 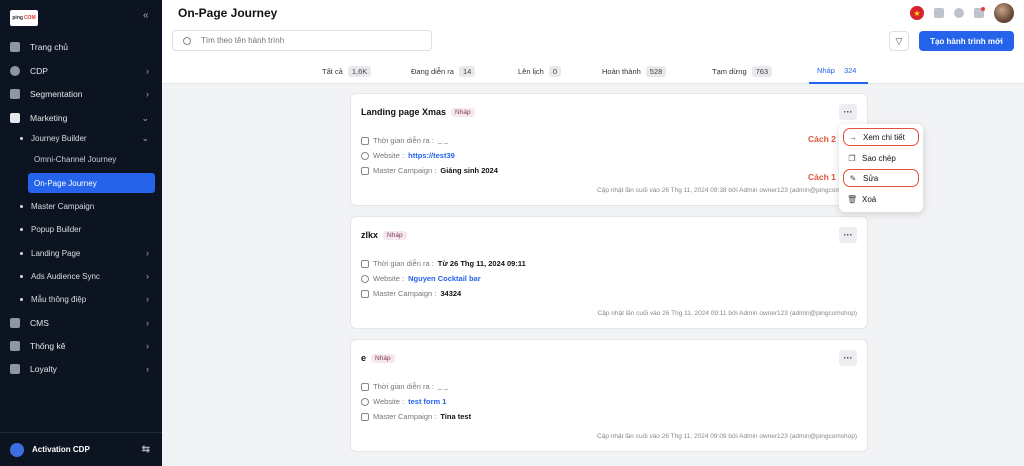 I want to click on sidebar-item-label: Marketing, so click(x=49, y=118).